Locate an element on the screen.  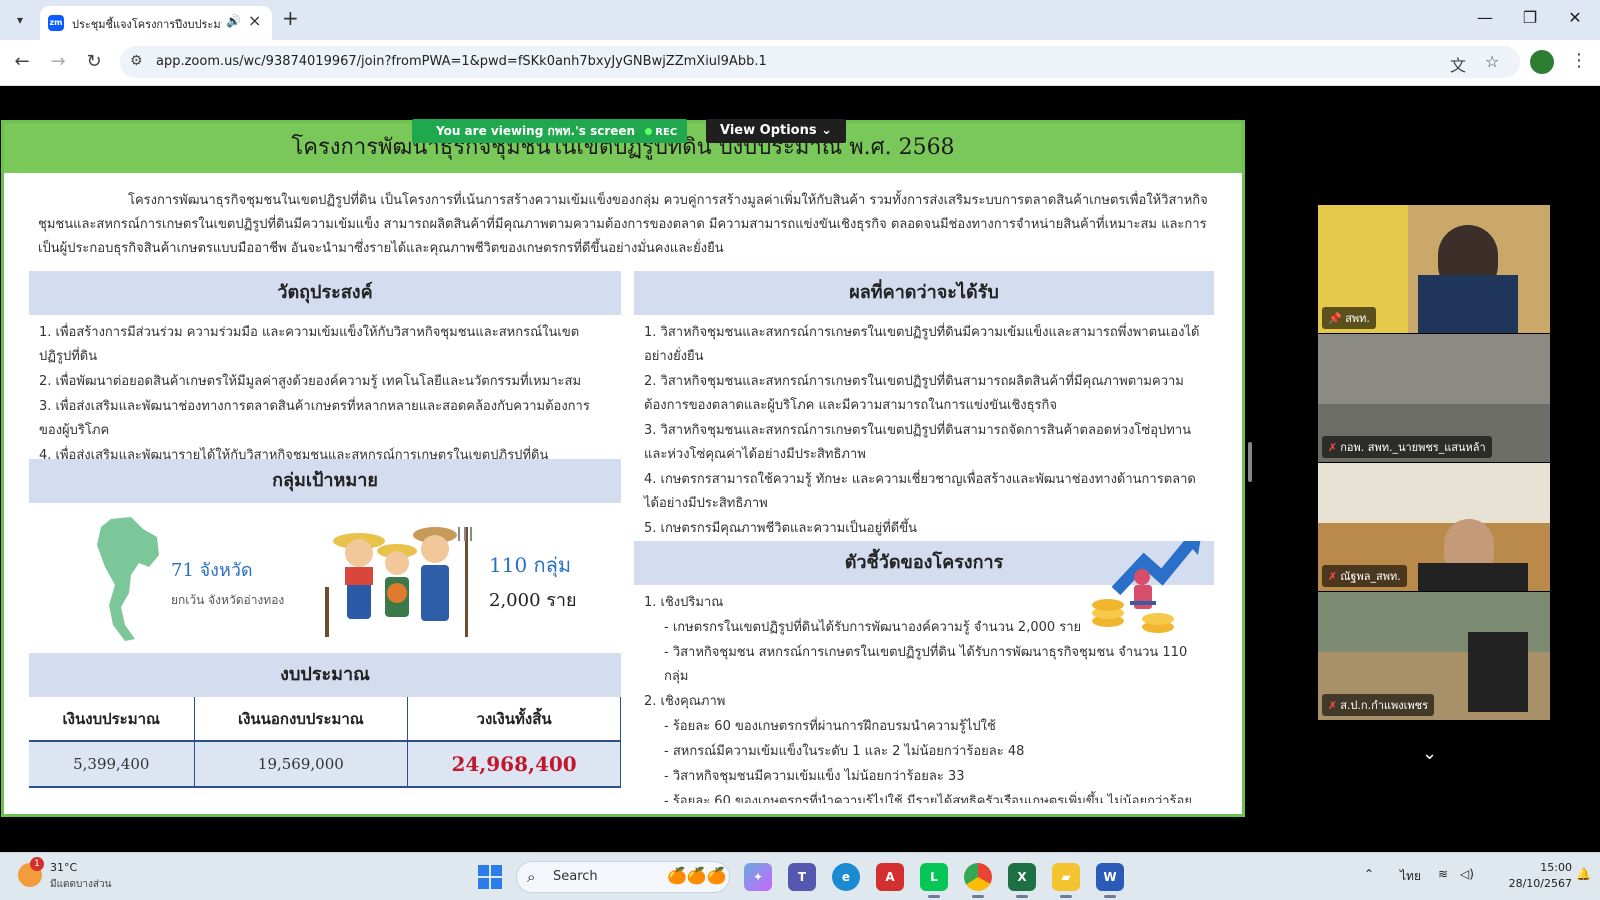
results-heading: ผลที่คาดว่าจะได้รับ is located at coordinates (924, 293).